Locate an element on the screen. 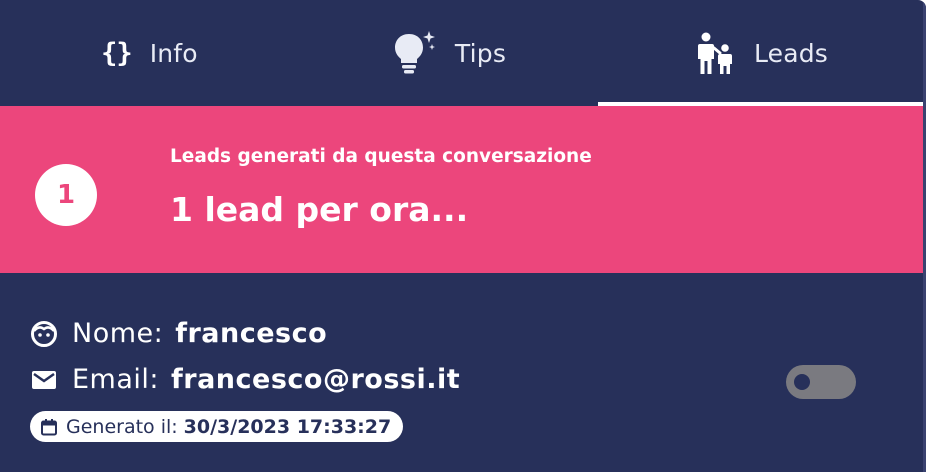 The image size is (926, 472). email-value: francesco@rossi.it is located at coordinates (316, 379).